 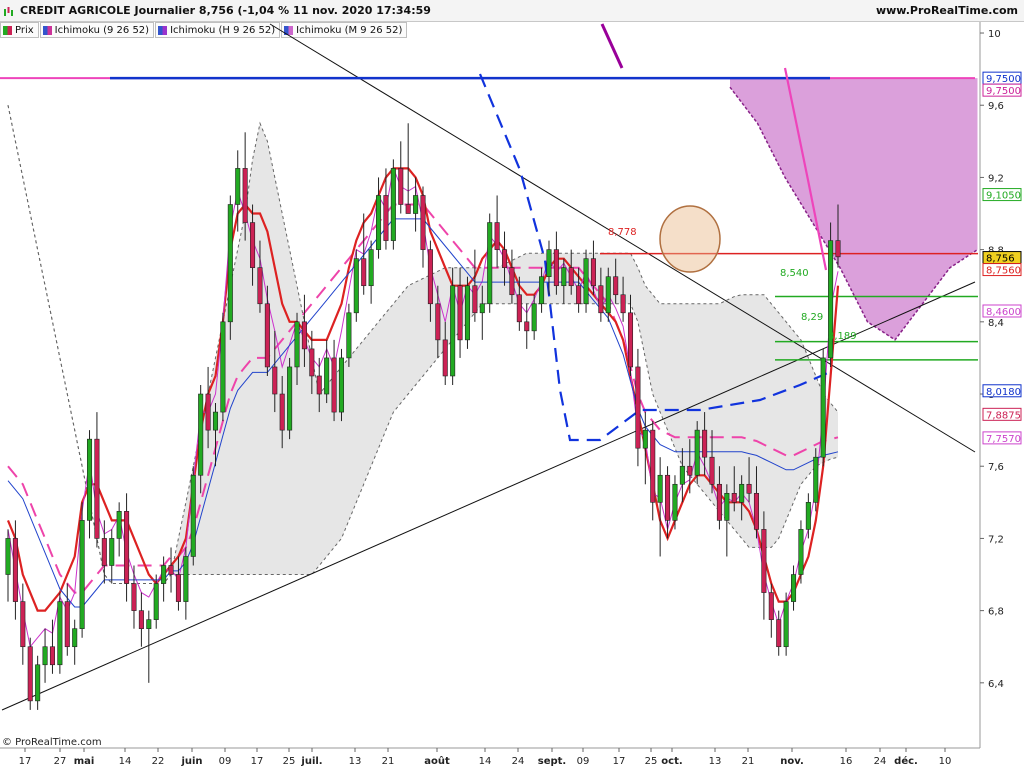 What do you see at coordinates (671, 761) in the screenshot?
I see `x-tick-label: oct.` at bounding box center [671, 761].